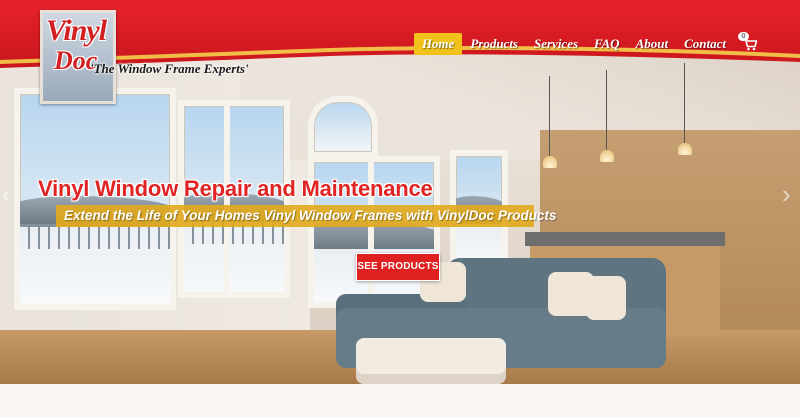 The width and height of the screenshot is (800, 417). What do you see at coordinates (743, 36) in the screenshot?
I see `cart-count-badge: 0` at bounding box center [743, 36].